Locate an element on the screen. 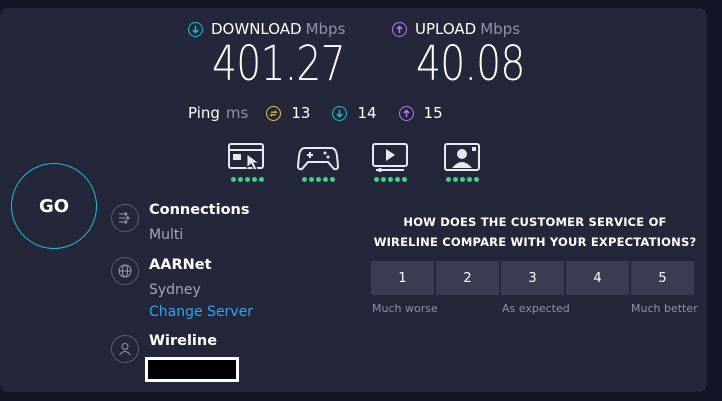  survey-rating-scale: 1 2 3 4 5 is located at coordinates (532, 278).